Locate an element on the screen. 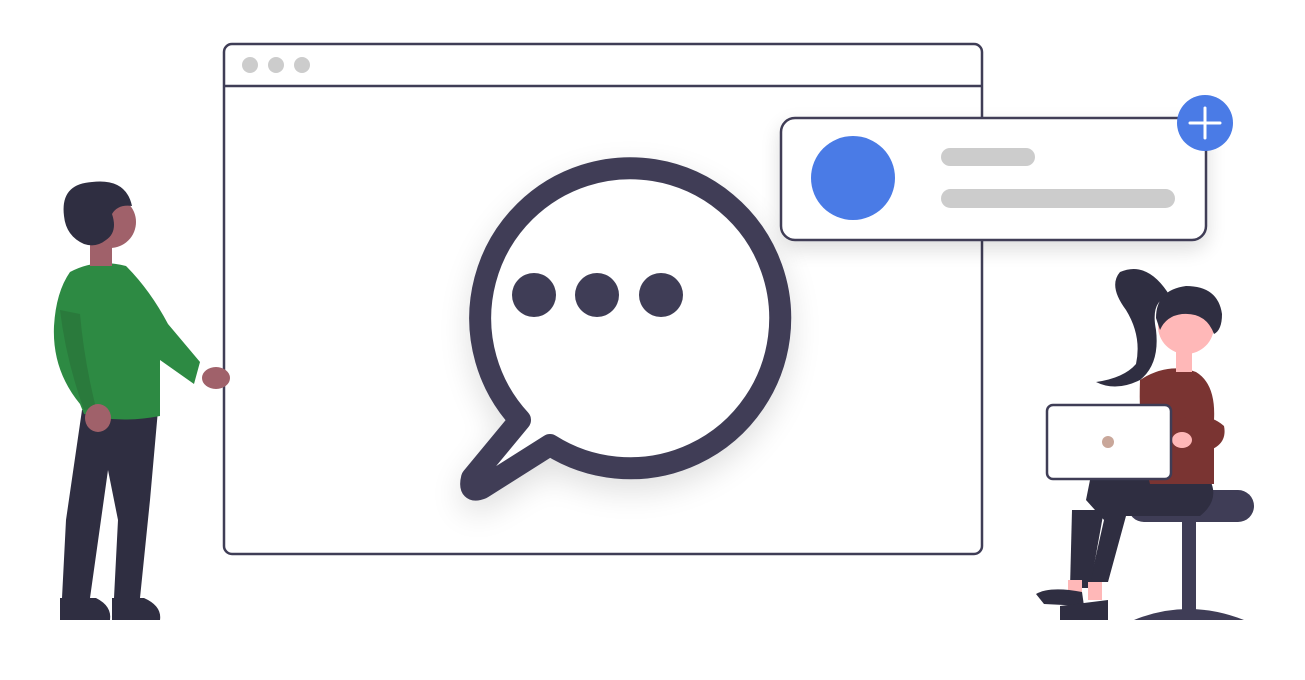  stool-leg is located at coordinates (1189, 566).